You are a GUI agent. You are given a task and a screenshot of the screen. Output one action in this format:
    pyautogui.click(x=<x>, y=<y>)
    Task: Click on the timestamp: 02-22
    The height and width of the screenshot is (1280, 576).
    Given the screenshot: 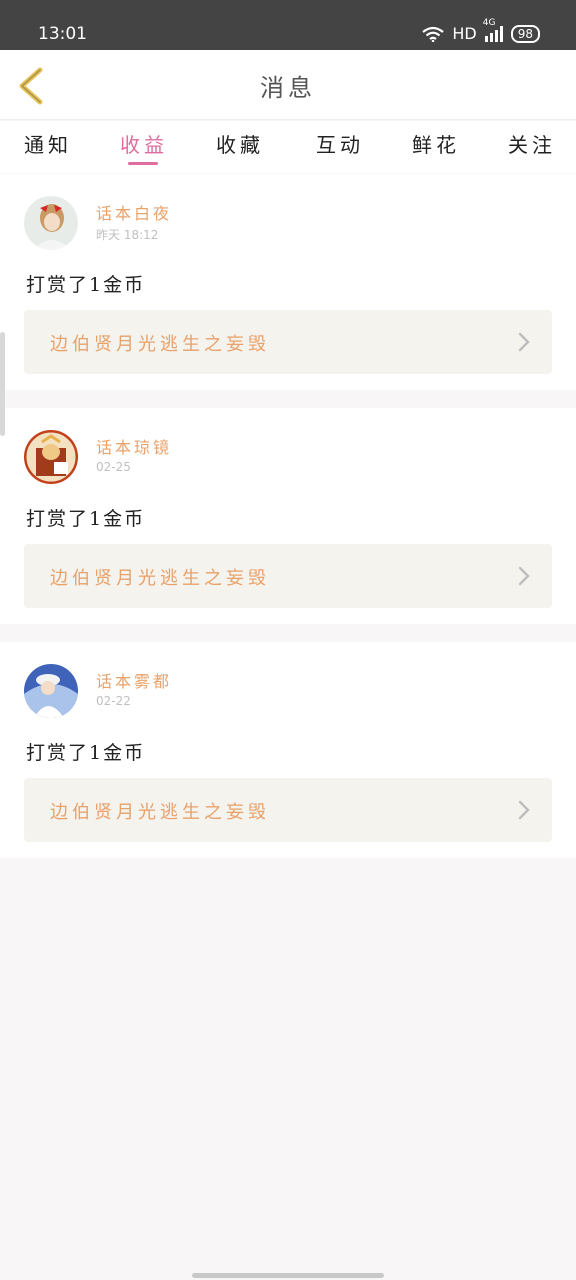 What is the action you would take?
    pyautogui.click(x=113, y=701)
    